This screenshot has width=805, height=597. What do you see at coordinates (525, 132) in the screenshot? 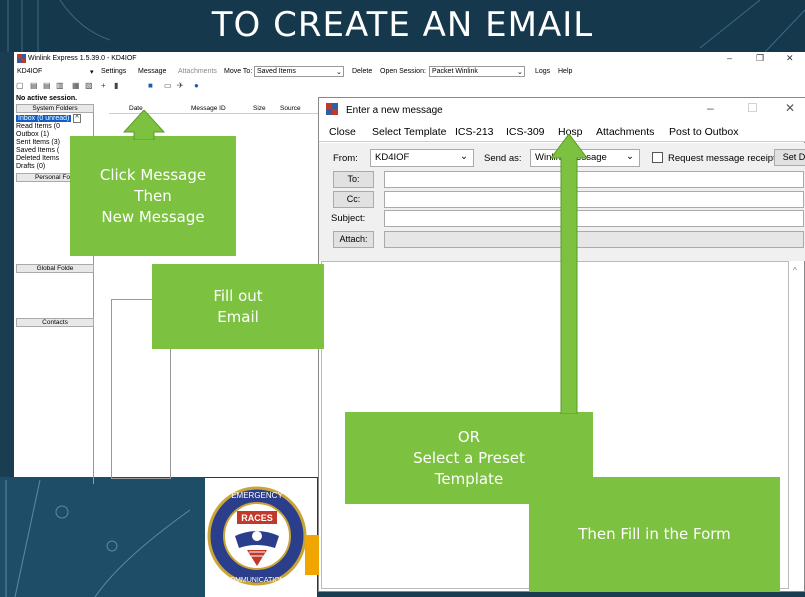
I see `compose-menu-ics-309: ICS-309` at bounding box center [525, 132].